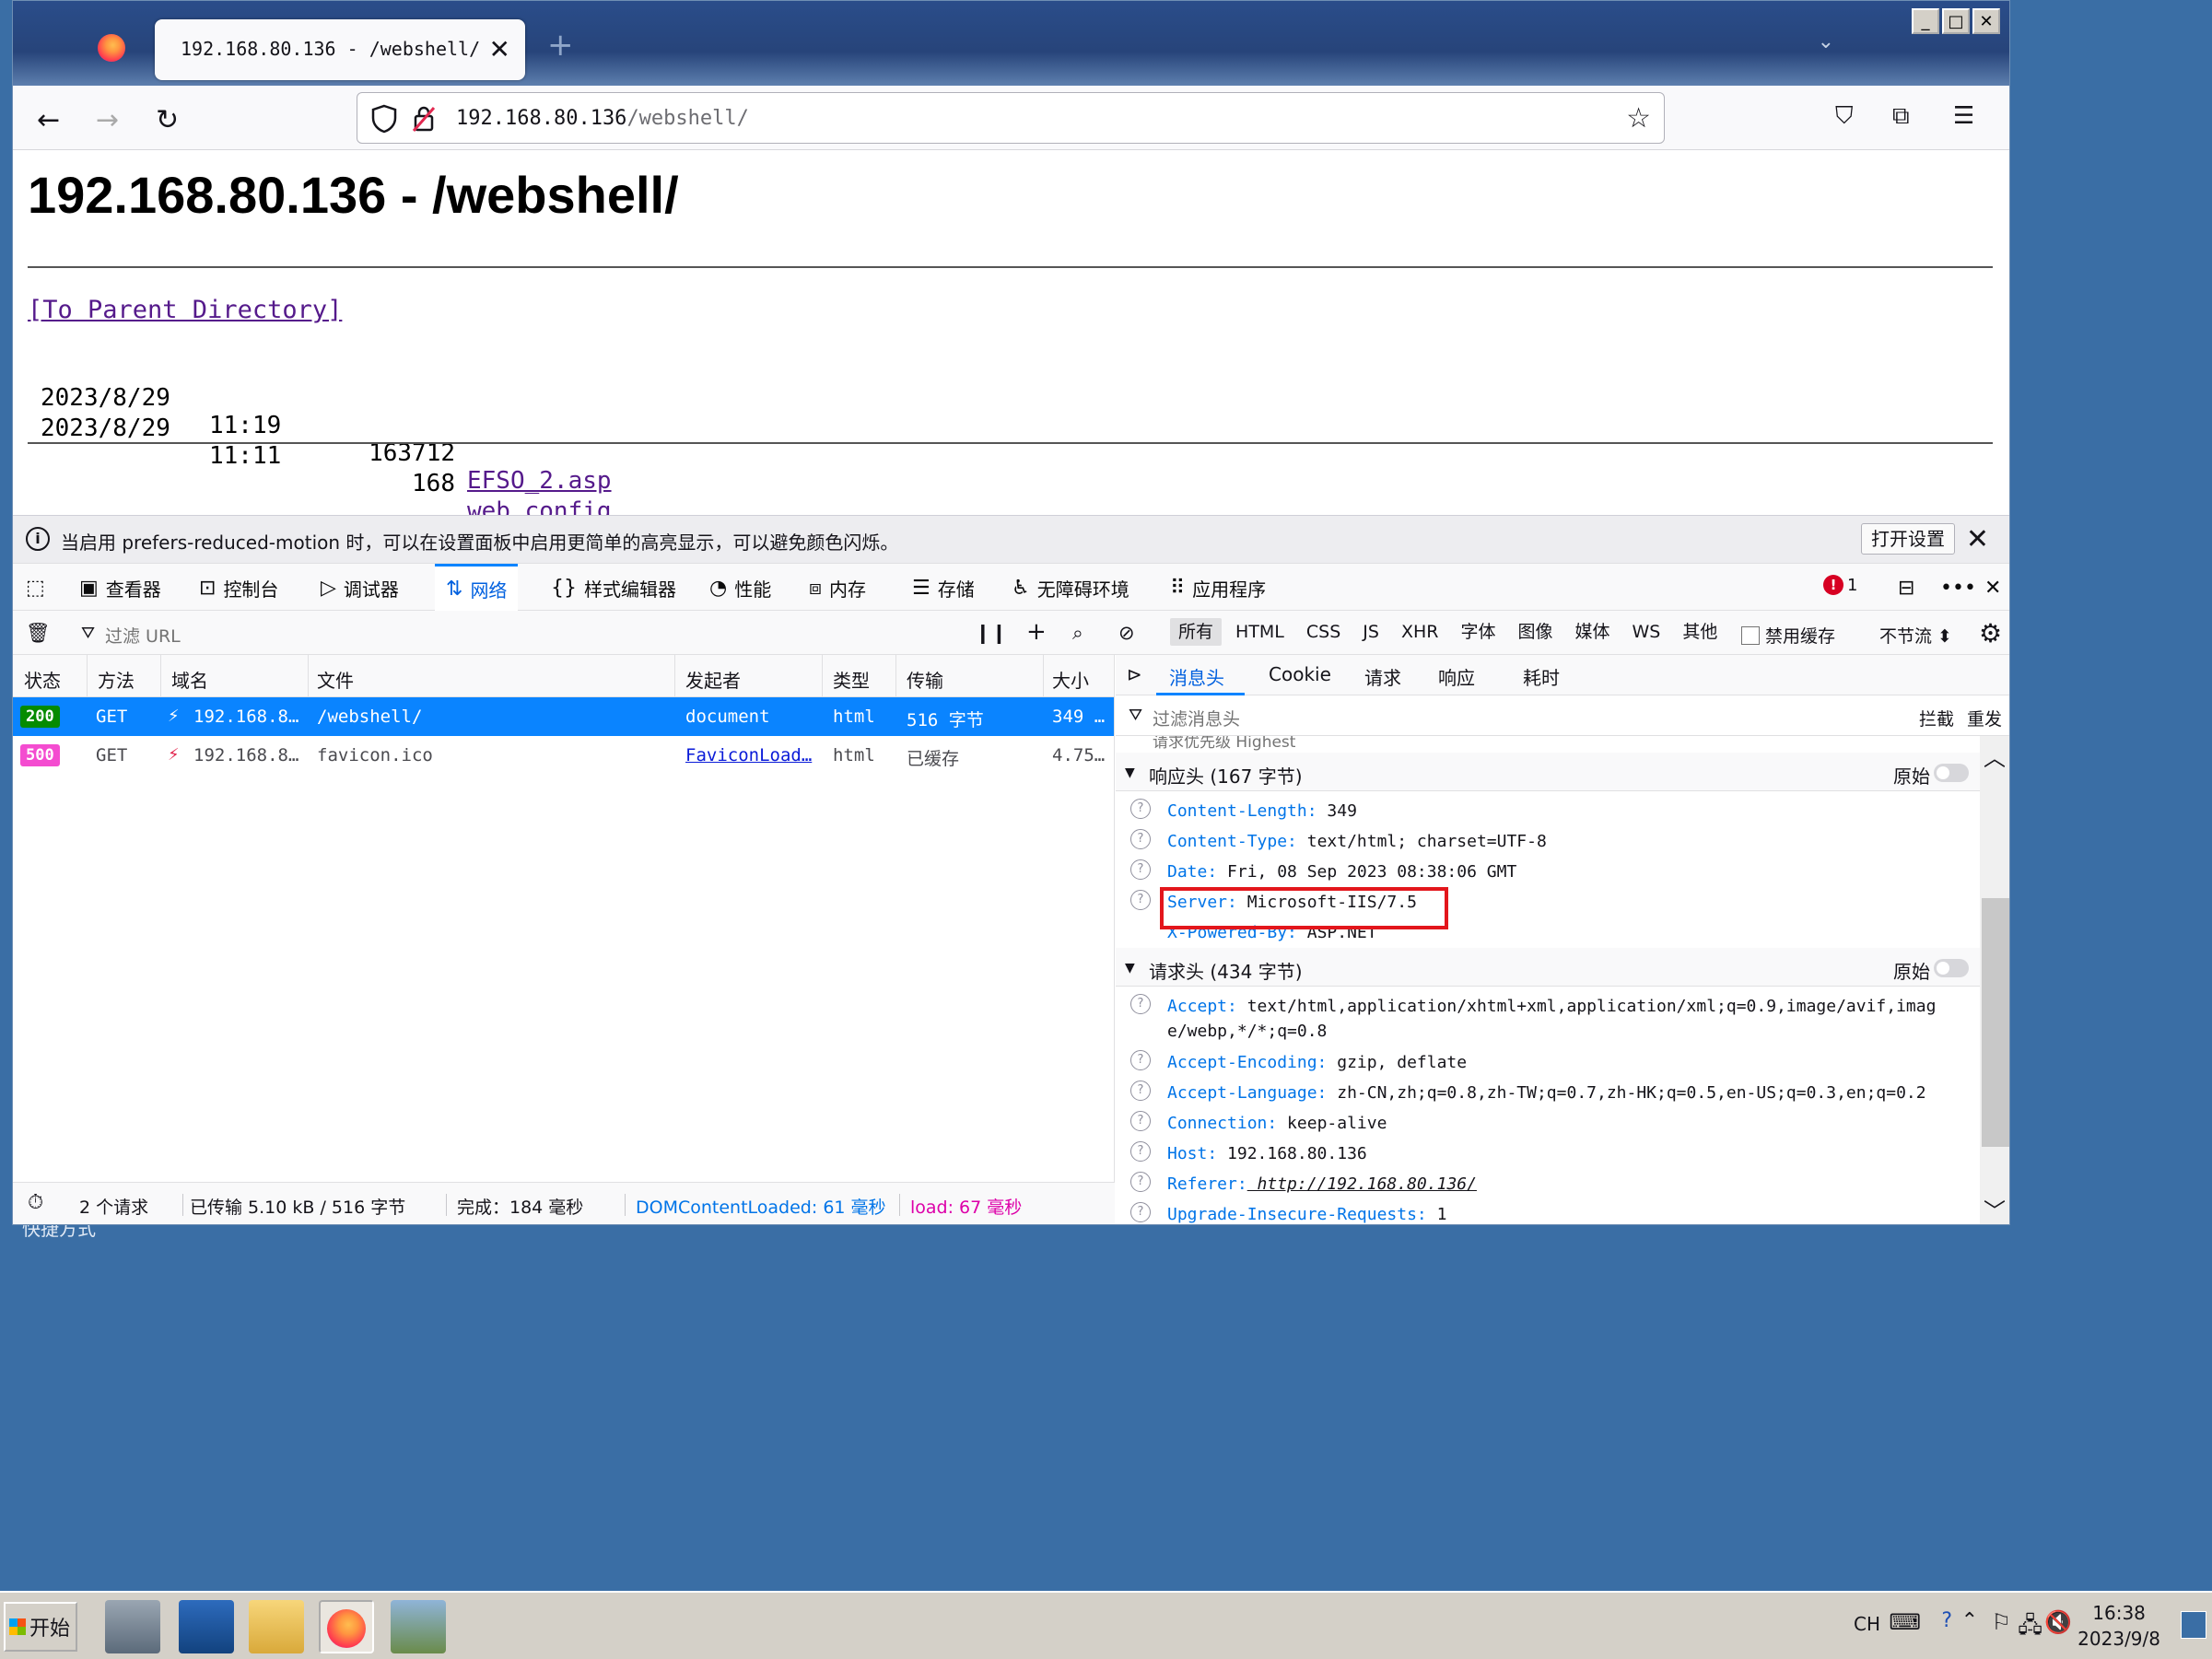 This screenshot has height=1659, width=2212. I want to click on headers-scrollbar: ︿ ﹀, so click(1994, 980).